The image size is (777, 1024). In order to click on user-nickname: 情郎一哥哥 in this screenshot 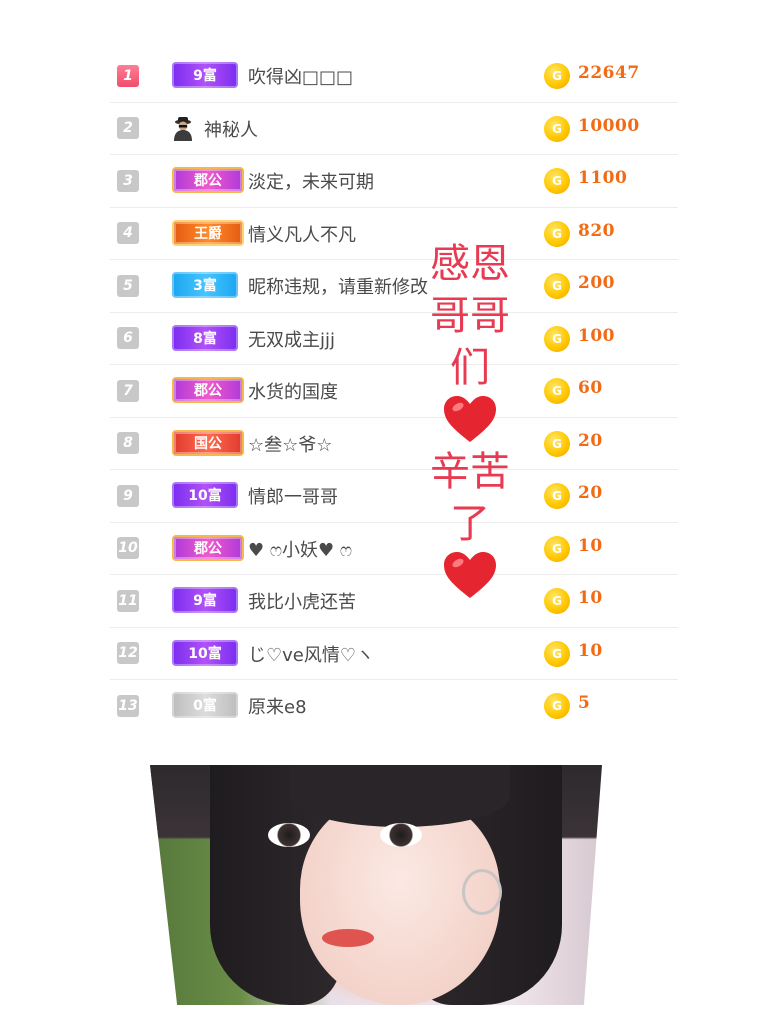, I will do `click(293, 496)`.